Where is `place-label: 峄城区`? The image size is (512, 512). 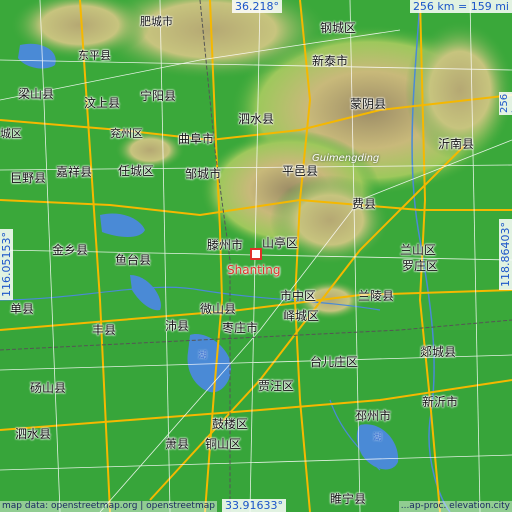 place-label: 峄城区 is located at coordinates (301, 316).